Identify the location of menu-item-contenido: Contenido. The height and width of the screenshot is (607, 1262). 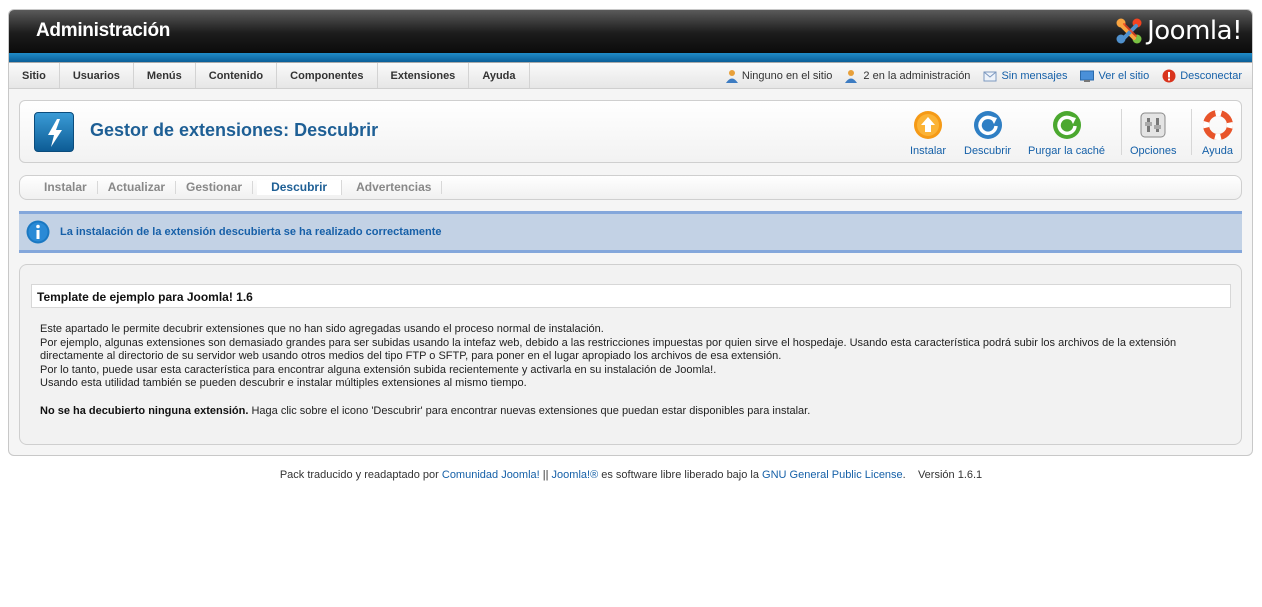
(237, 75).